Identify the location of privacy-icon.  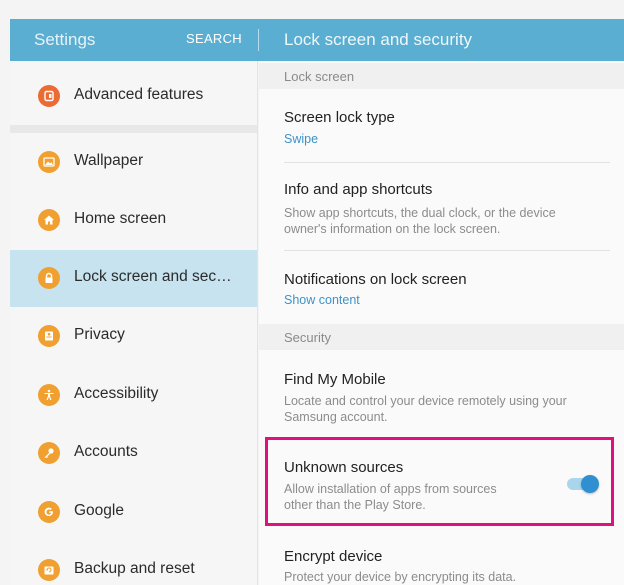
(49, 336).